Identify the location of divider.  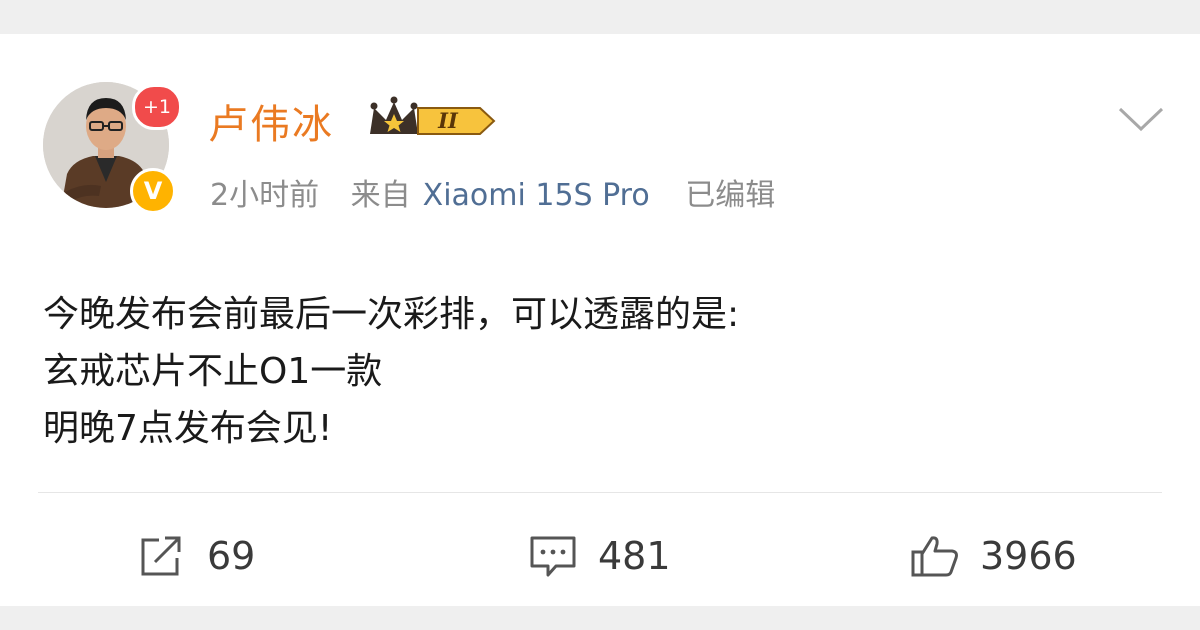
(600, 492).